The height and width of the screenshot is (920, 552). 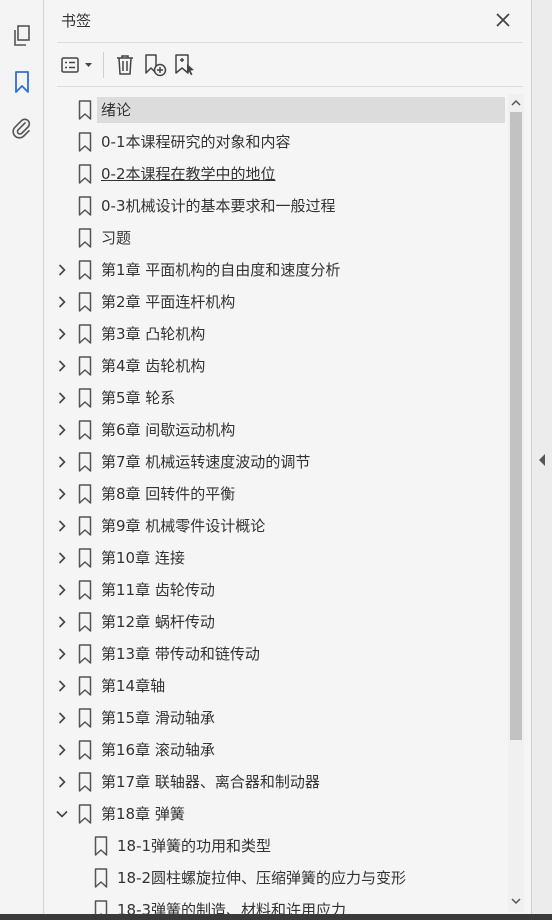 What do you see at coordinates (276, 750) in the screenshot?
I see `bookmark-row: 第16章 滚动轴承` at bounding box center [276, 750].